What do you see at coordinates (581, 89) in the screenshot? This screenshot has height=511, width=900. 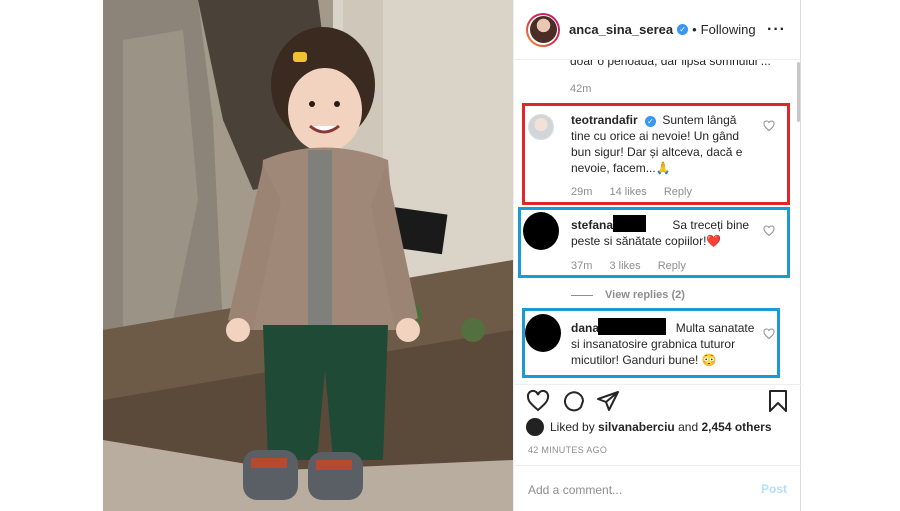 I see `previous-comment-time: 42m` at bounding box center [581, 89].